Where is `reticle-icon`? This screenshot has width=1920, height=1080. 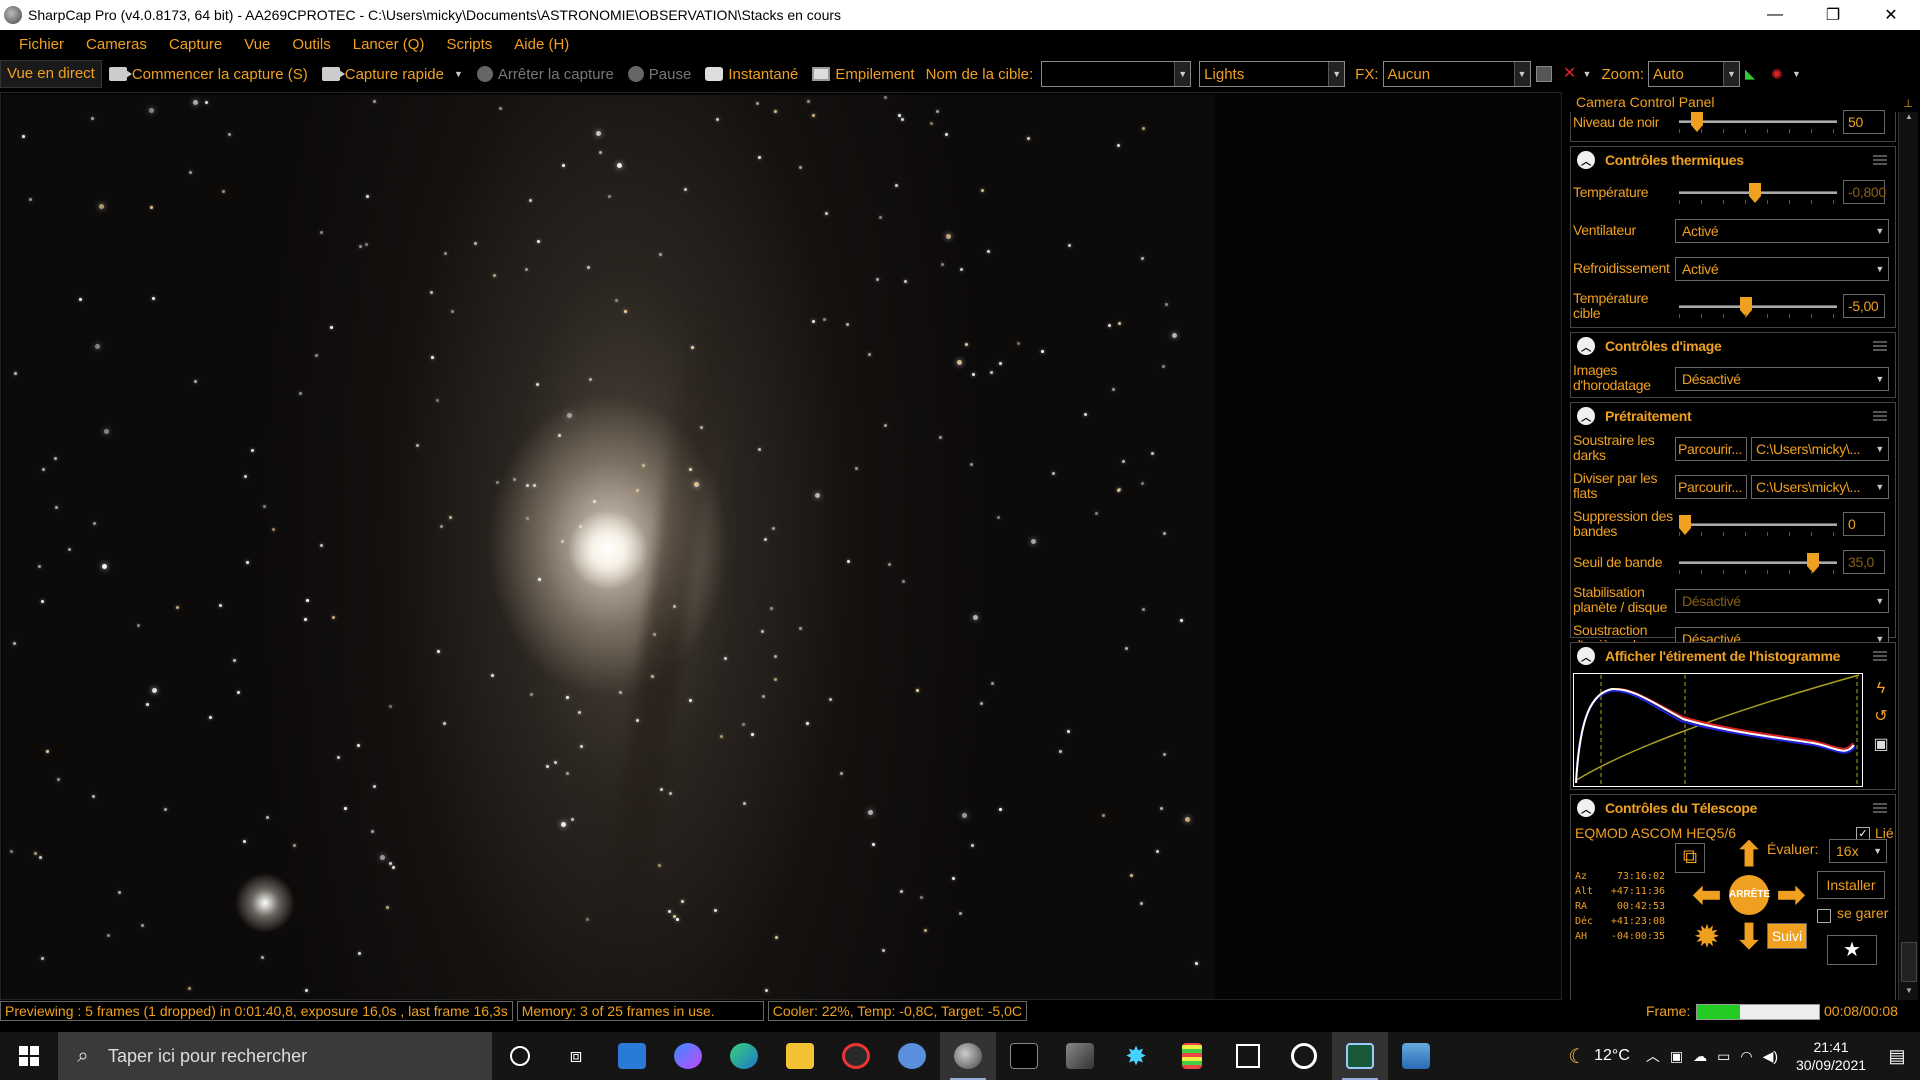 reticle-icon is located at coordinates (1543, 74).